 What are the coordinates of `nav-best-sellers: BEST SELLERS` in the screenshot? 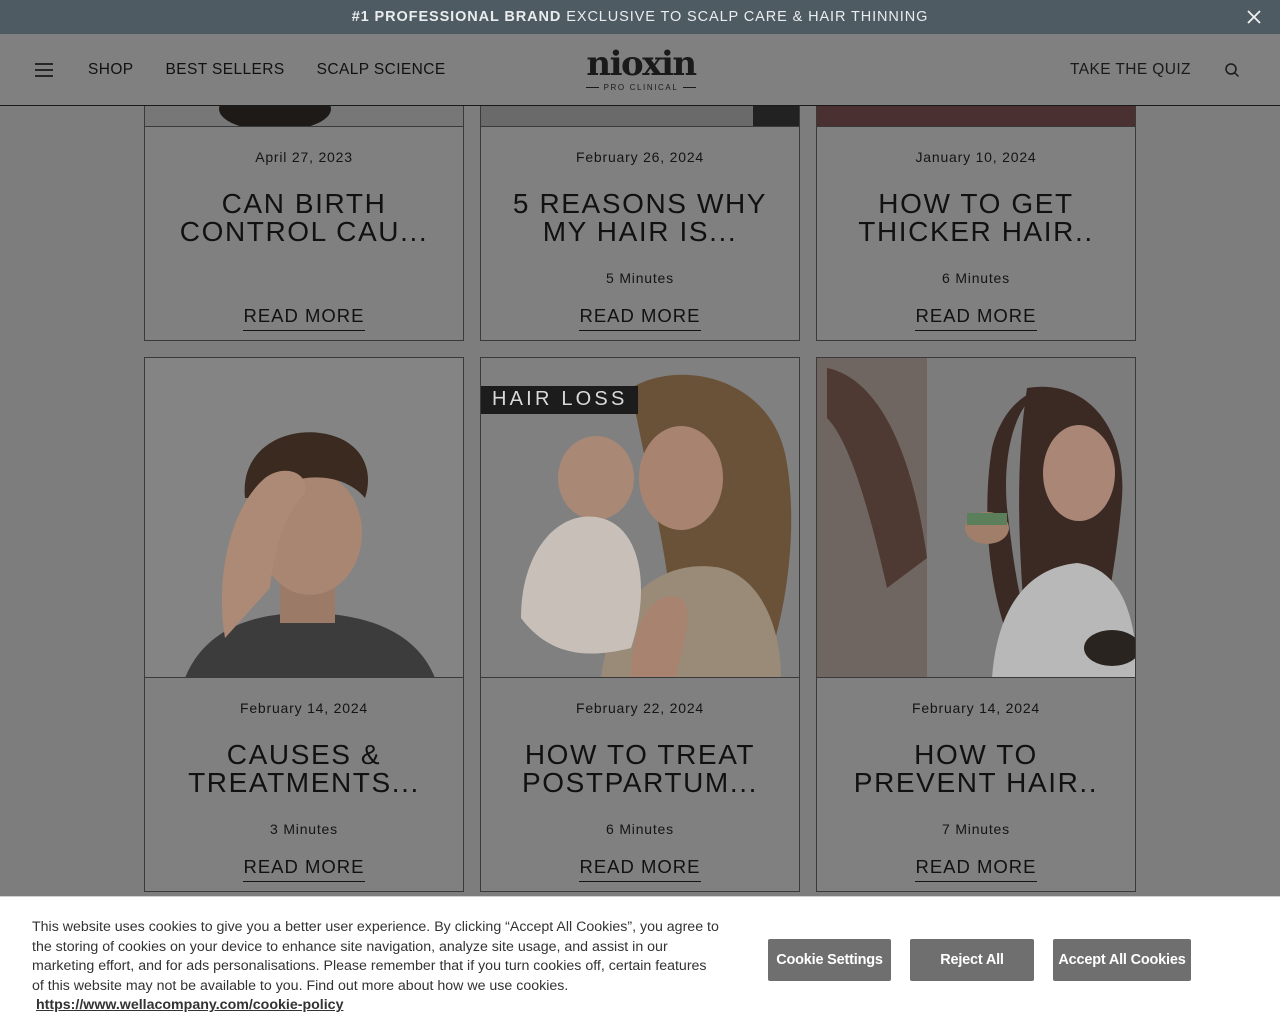 It's located at (225, 70).